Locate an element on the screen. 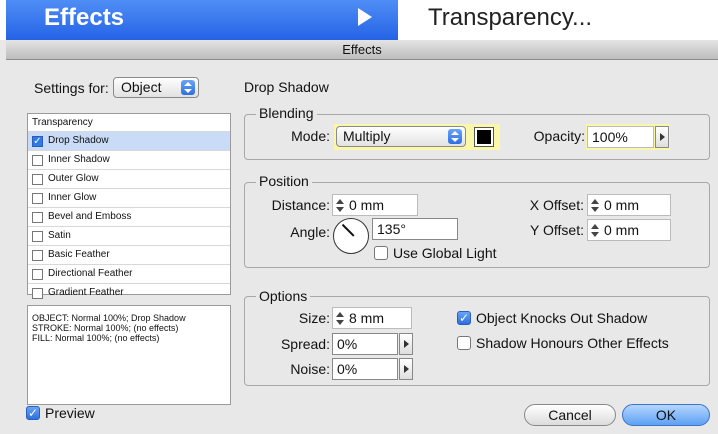  effect-item-gradient-feather: Gradient Feather is located at coordinates (129, 292).